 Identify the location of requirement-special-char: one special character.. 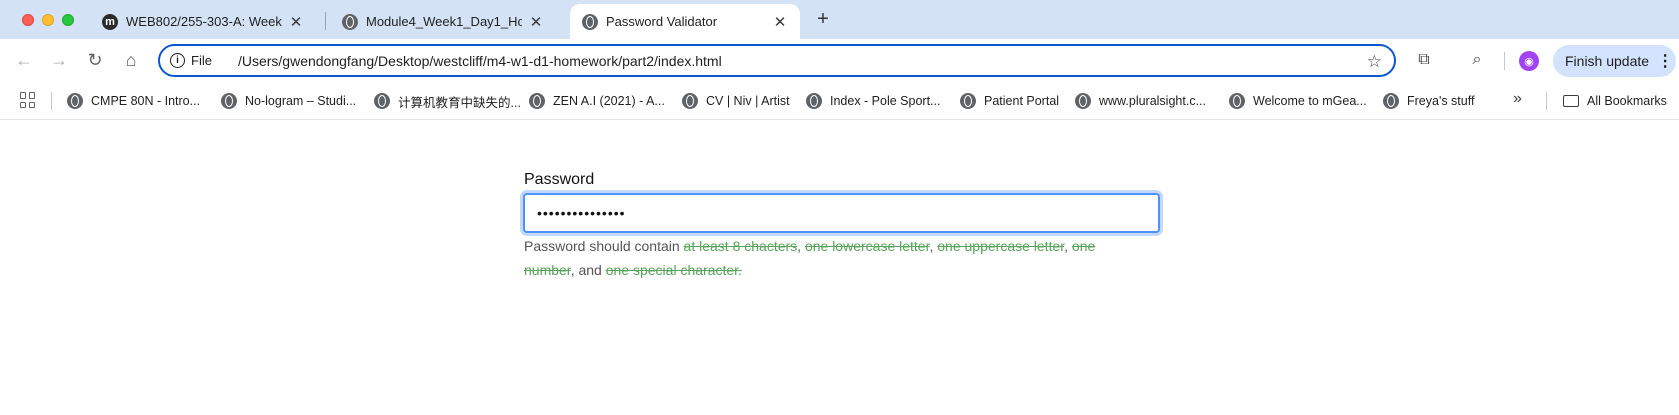
(673, 270).